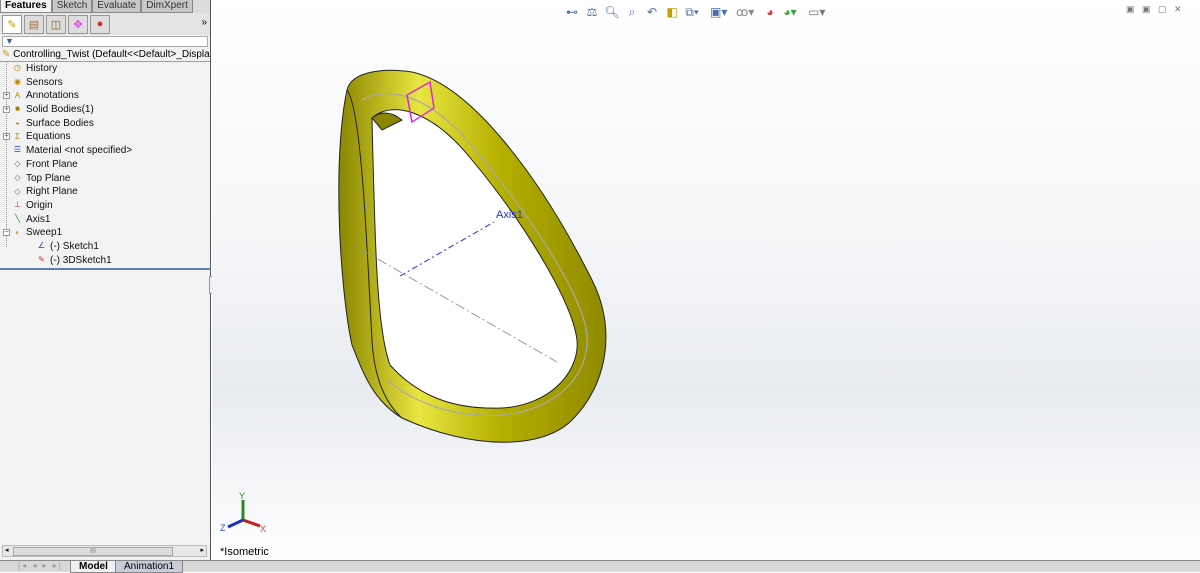 The image size is (1200, 573). Describe the element at coordinates (48, 178) in the screenshot. I see `tree-item-label: Top Plane` at that location.